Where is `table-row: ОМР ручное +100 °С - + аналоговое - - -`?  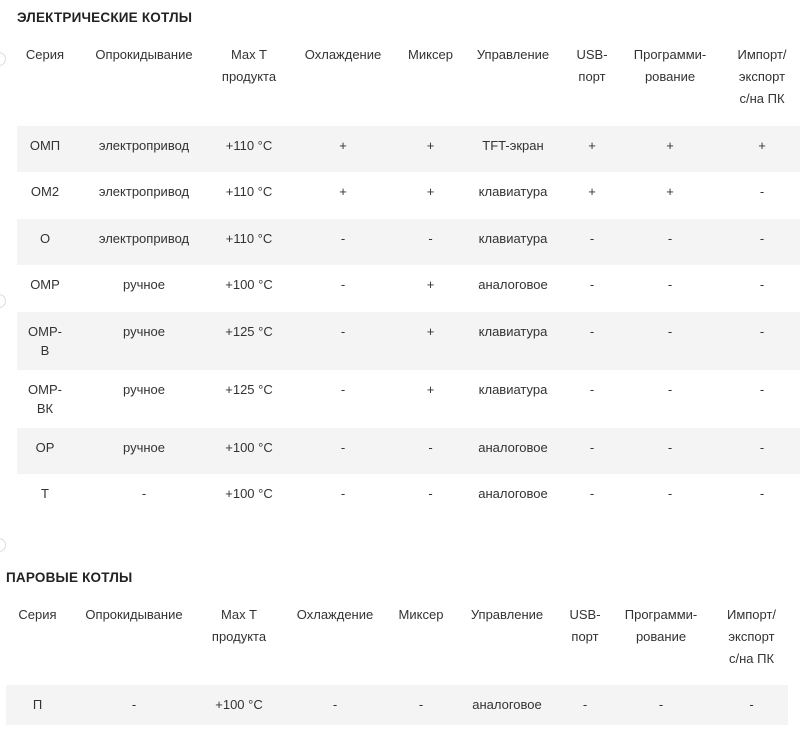 table-row: ОМР ручное +100 °С - + аналоговое - - - is located at coordinates (408, 288).